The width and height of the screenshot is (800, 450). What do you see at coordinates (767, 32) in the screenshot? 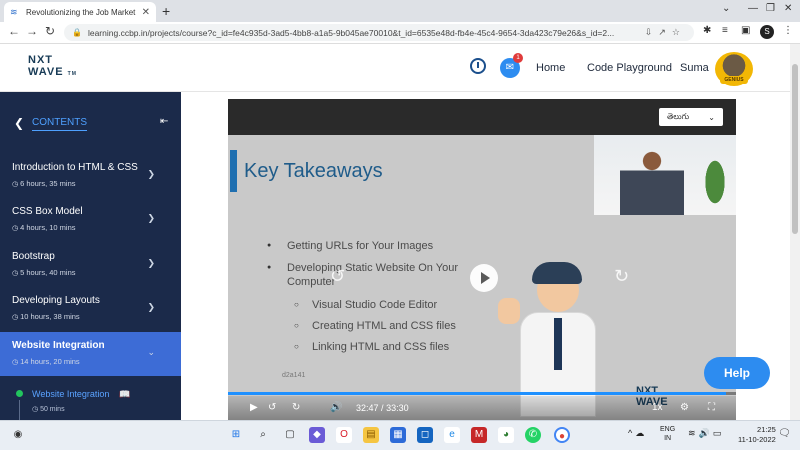
I see `profile-avatar: S` at bounding box center [767, 32].